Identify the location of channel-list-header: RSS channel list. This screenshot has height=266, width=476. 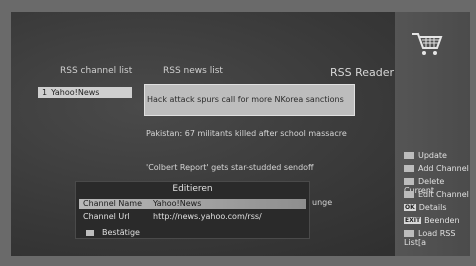
(96, 71).